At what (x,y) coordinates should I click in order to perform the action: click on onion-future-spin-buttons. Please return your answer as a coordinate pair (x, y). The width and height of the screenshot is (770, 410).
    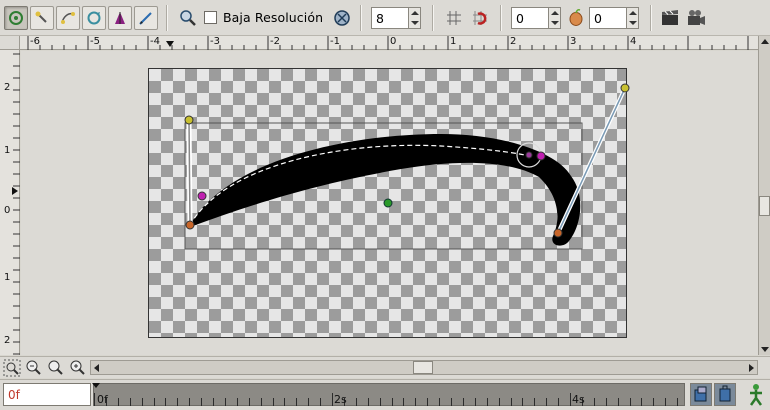
    Looking at the image, I should click on (632, 18).